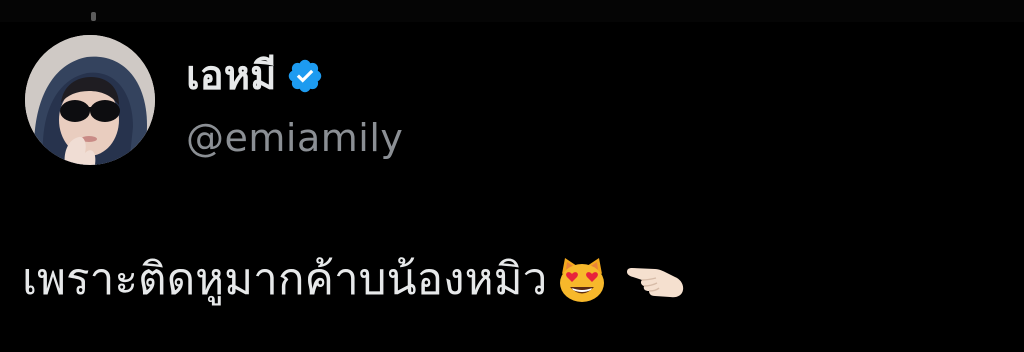  Describe the element at coordinates (285, 279) in the screenshot. I see `tweet-text: เพราะติดหูมากค้าบน้องหมิว` at that location.